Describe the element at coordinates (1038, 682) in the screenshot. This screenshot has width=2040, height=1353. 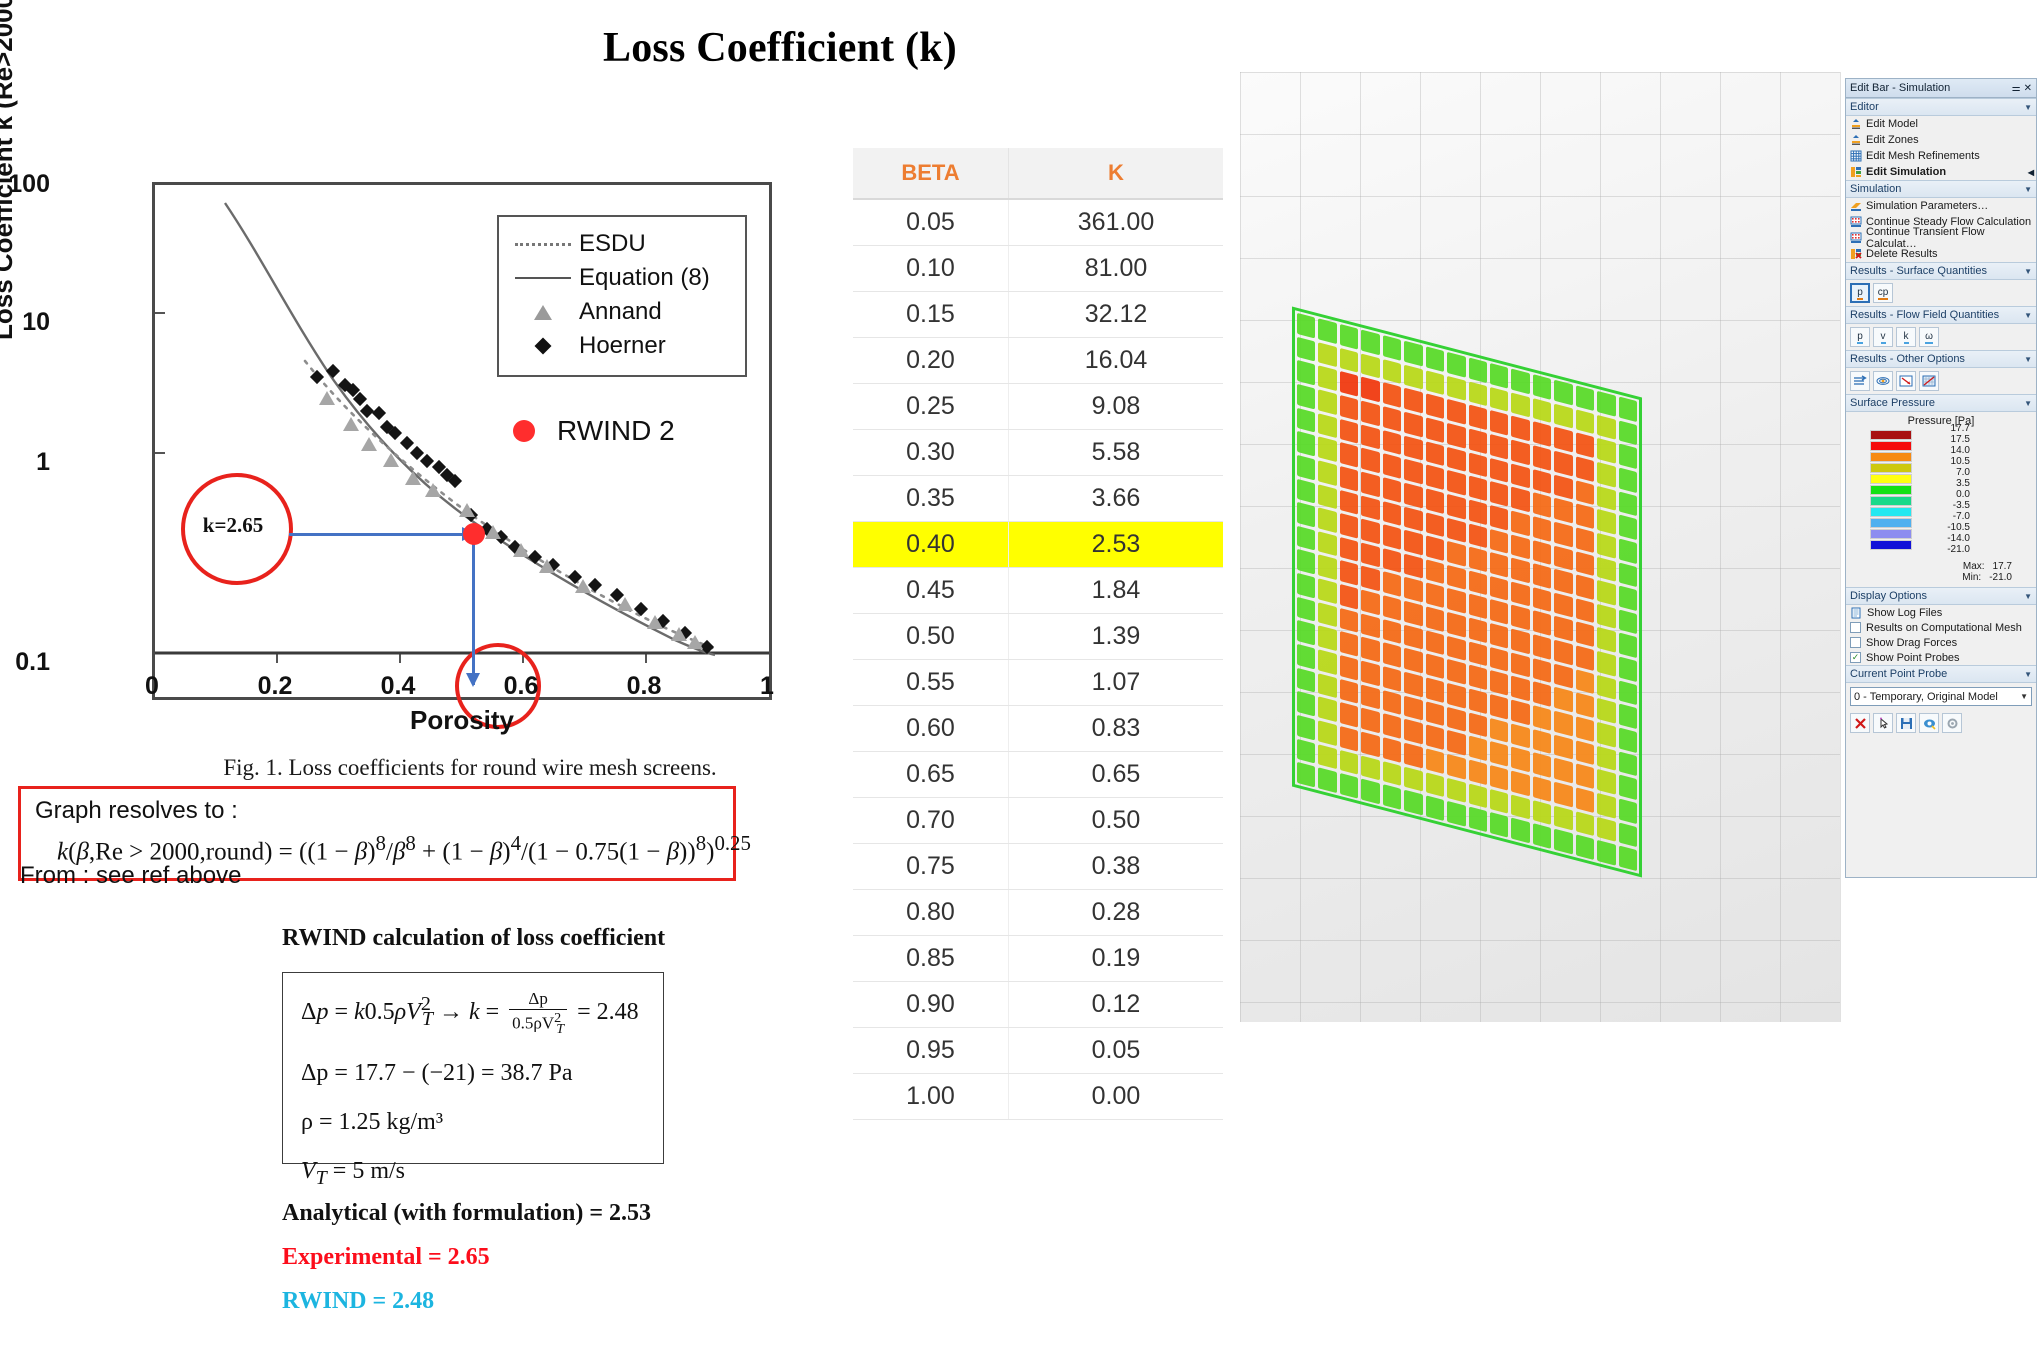
I see `table-row: 0.55 1.07` at that location.